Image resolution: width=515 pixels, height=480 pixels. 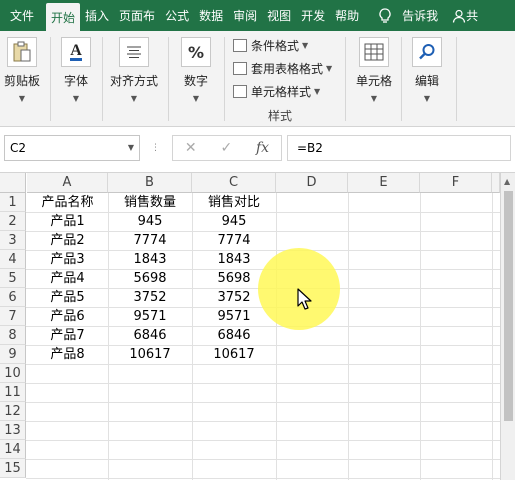 What do you see at coordinates (137, 15) in the screenshot?
I see `tab-page-layout: 页面布` at bounding box center [137, 15].